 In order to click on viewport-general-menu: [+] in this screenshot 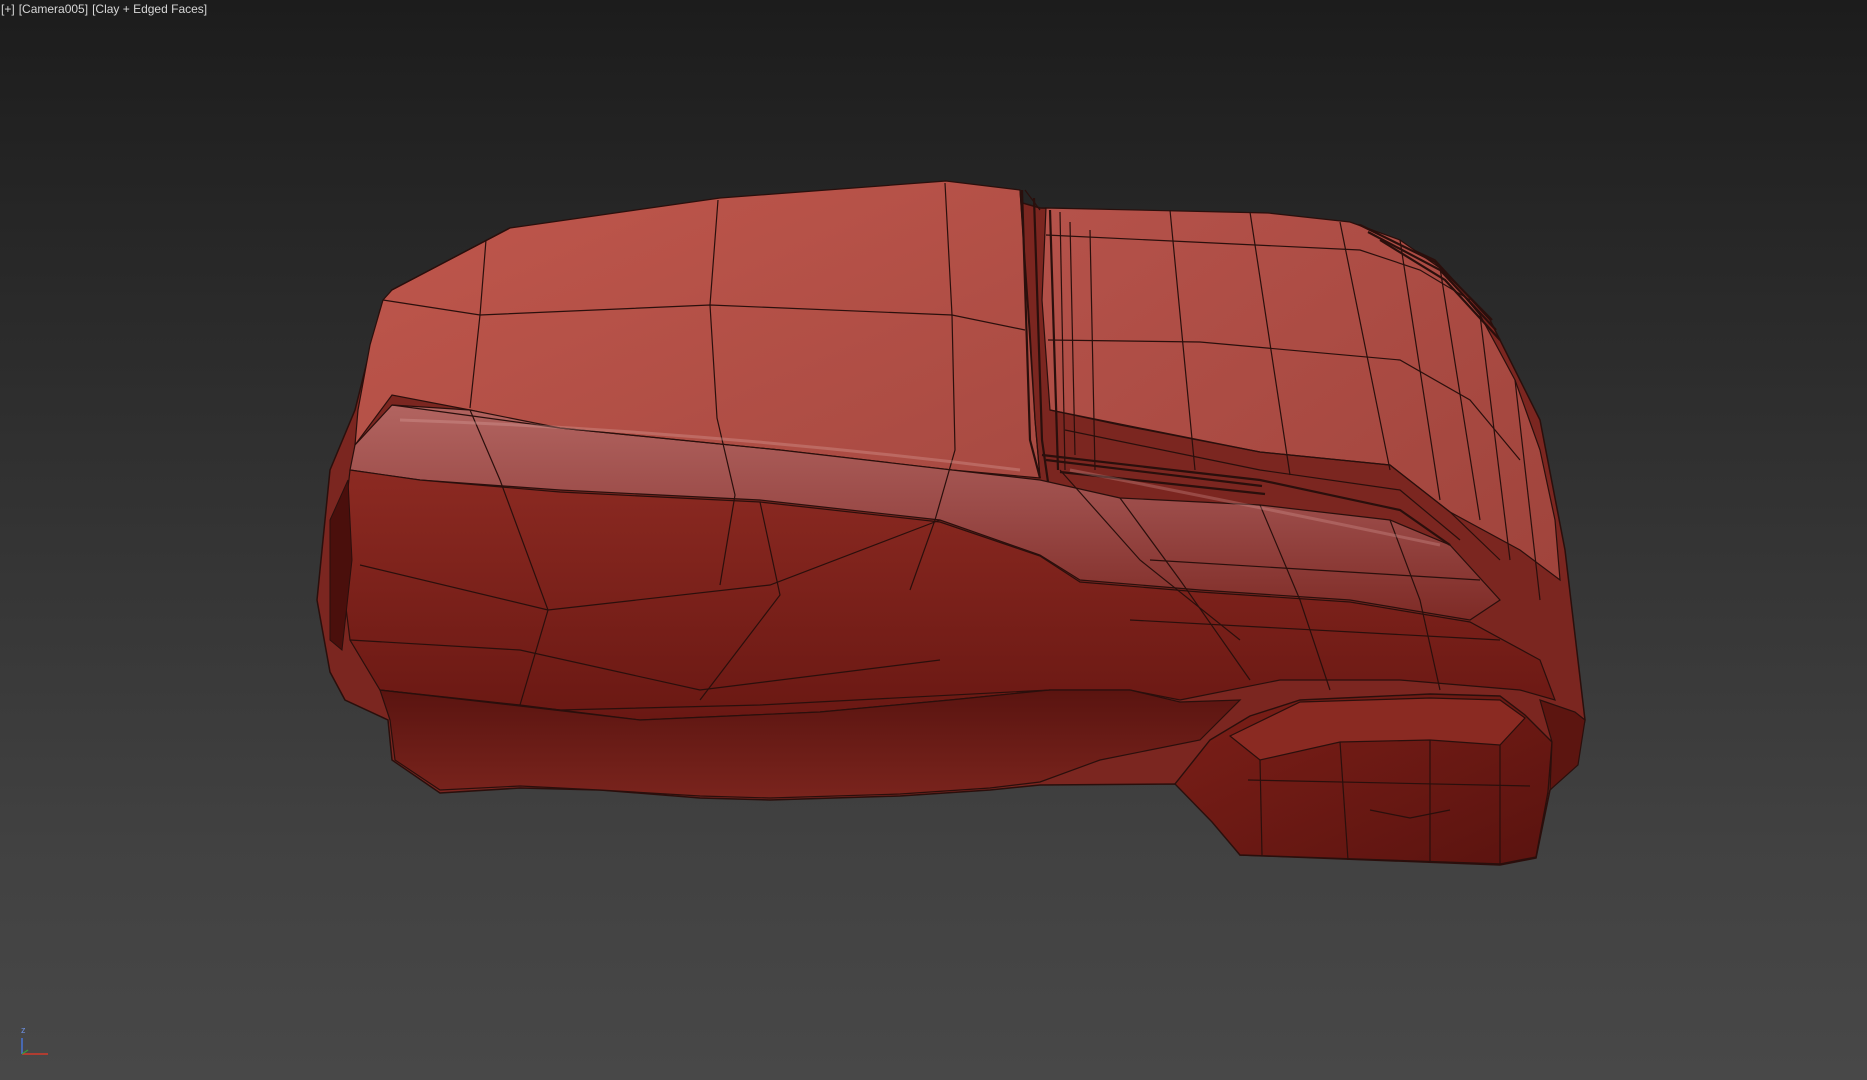, I will do `click(8, 9)`.